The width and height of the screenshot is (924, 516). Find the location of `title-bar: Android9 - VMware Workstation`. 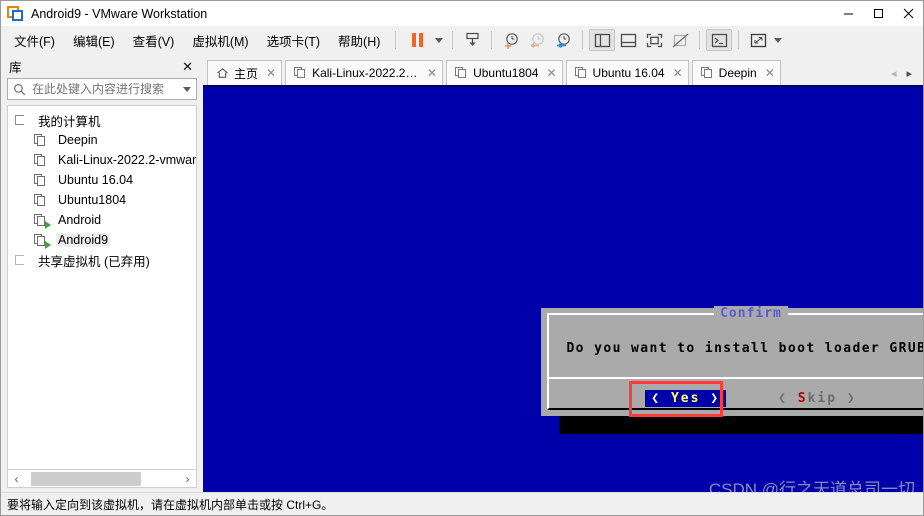

title-bar: Android9 - VMware Workstation is located at coordinates (462, 13).